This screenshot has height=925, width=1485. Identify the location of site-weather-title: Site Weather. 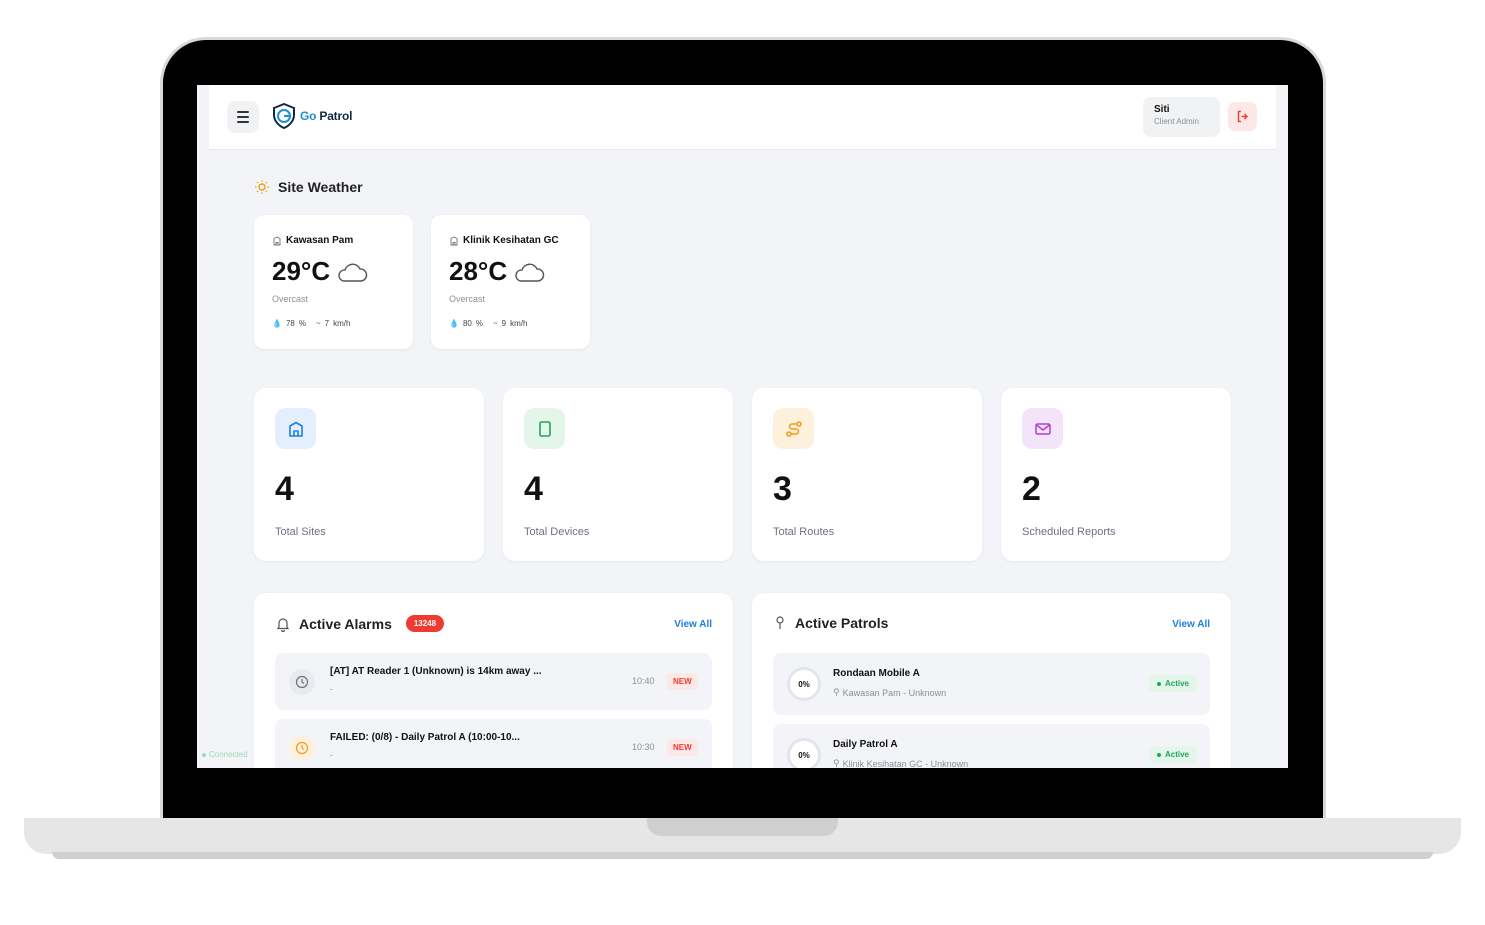
(320, 187).